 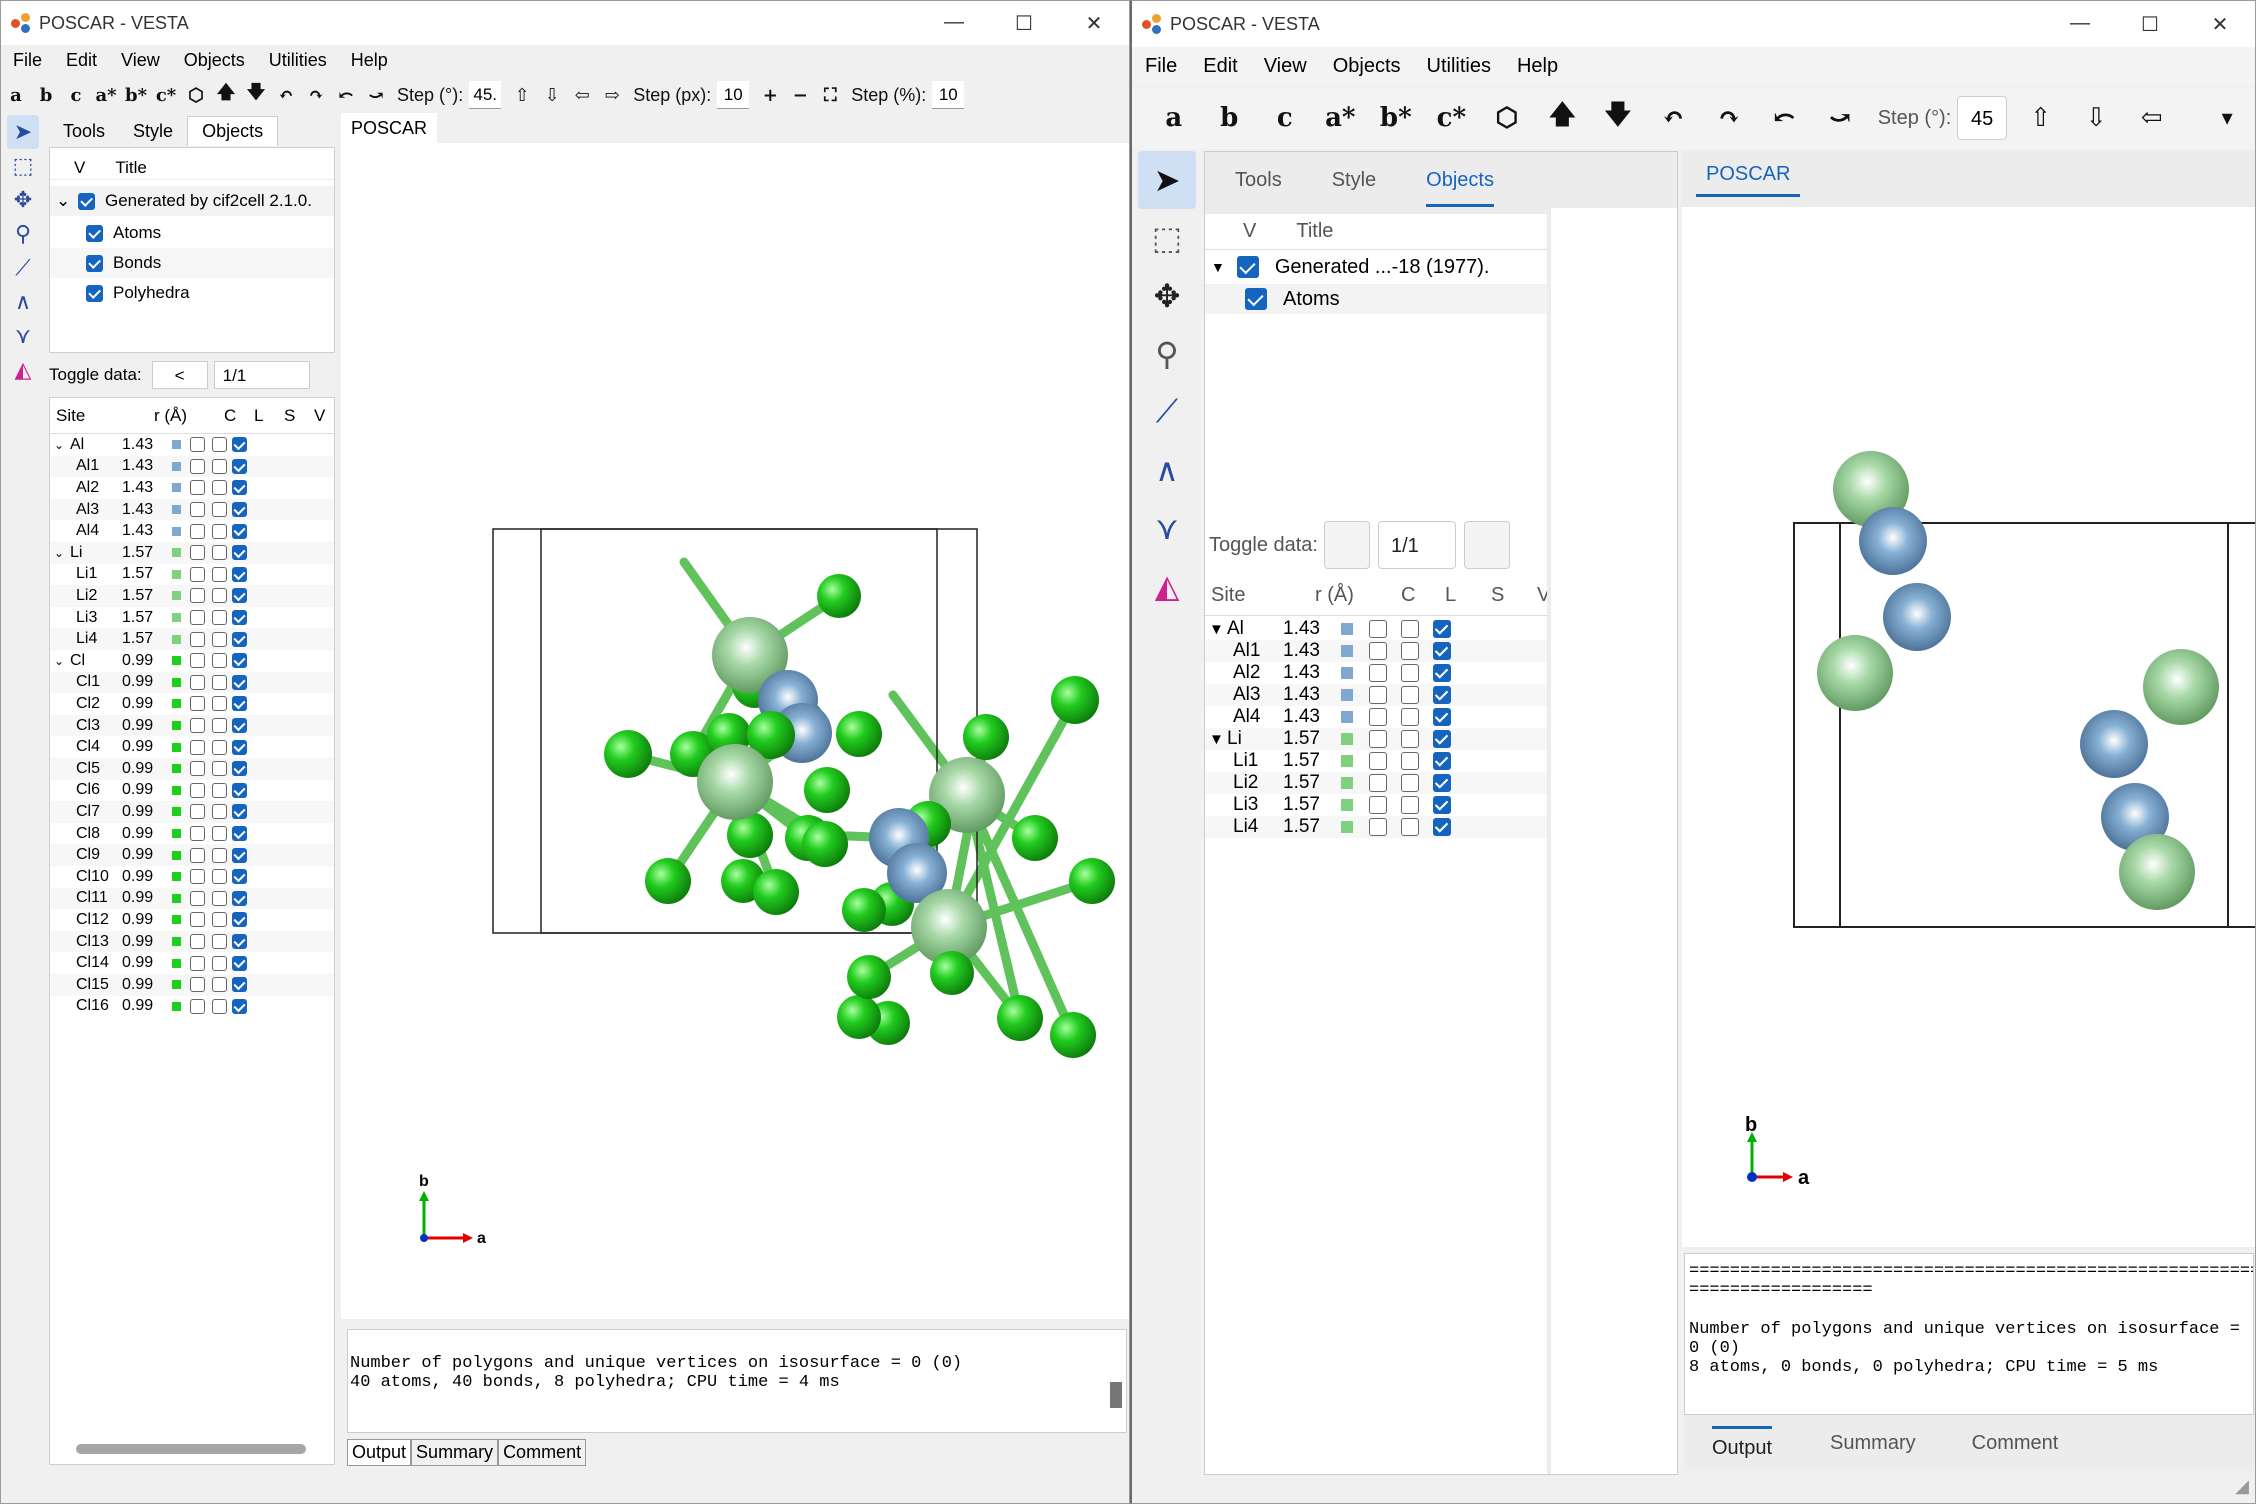 I want to click on site-row: ⌄ Al 1.43, so click(x=192, y=445).